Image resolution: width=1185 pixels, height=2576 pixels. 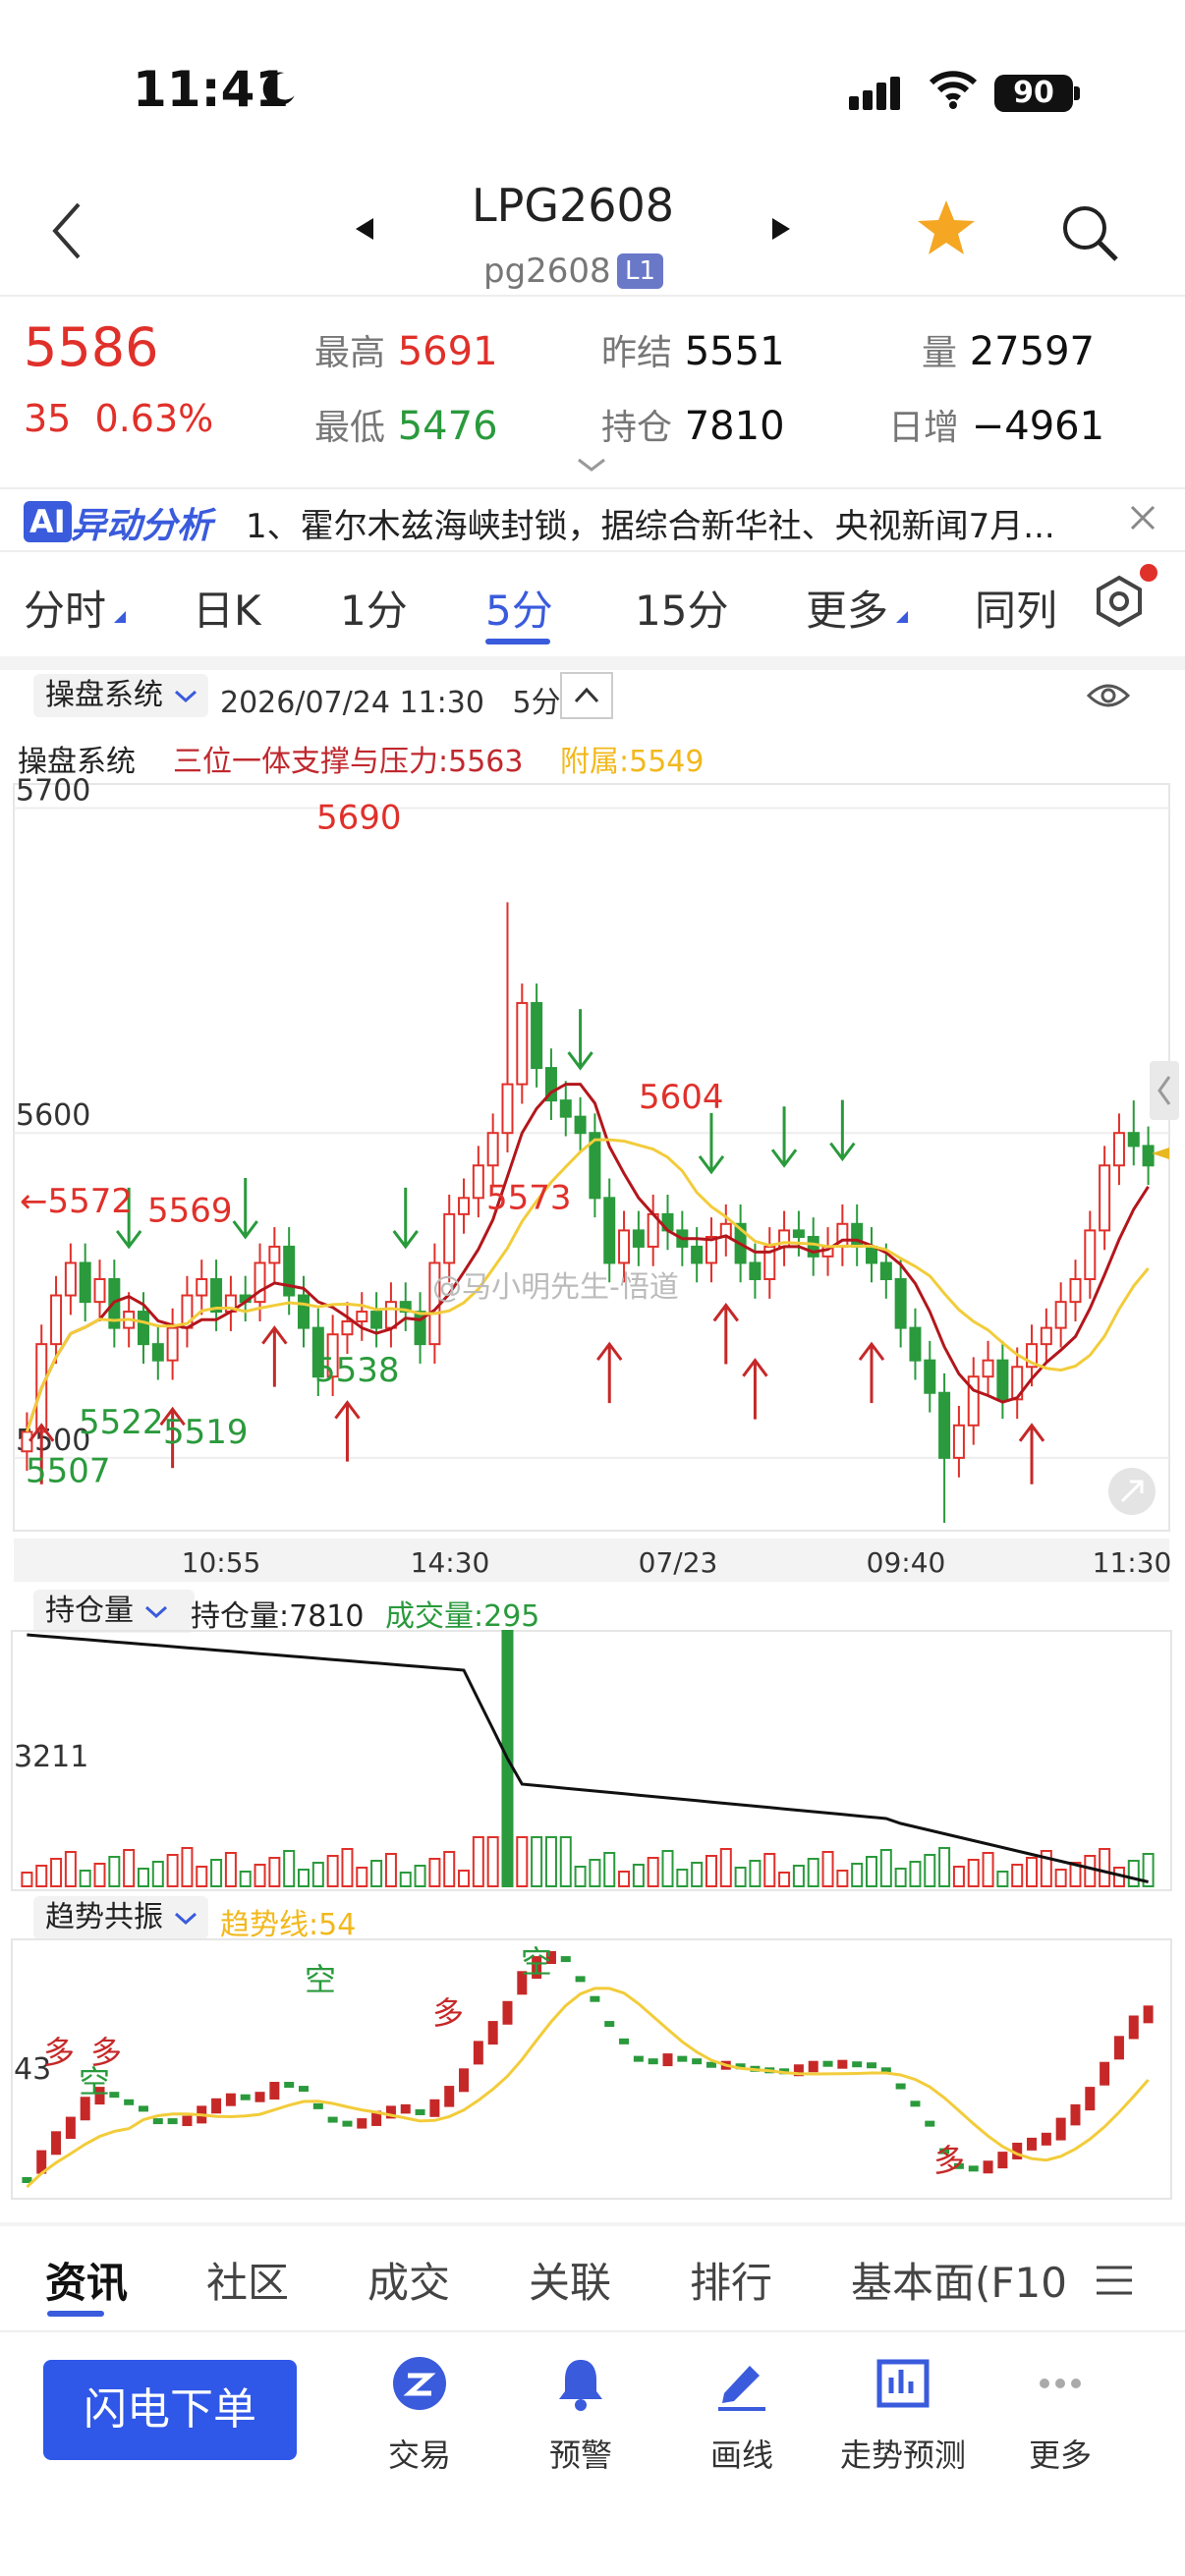 I want to click on next-symbol-icon, so click(x=781, y=229).